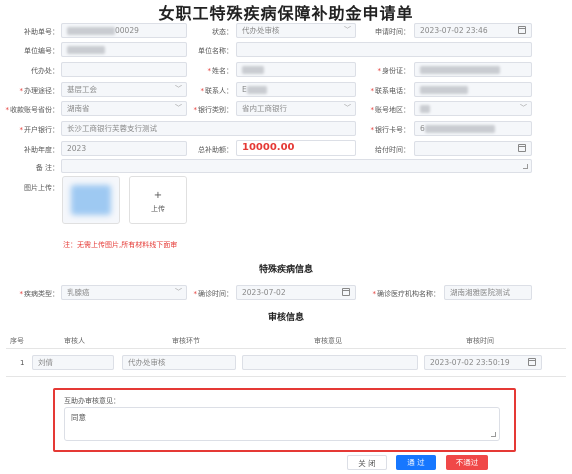 The width and height of the screenshot is (572, 474). What do you see at coordinates (473, 148) in the screenshot?
I see `pay-time-field` at bounding box center [473, 148].